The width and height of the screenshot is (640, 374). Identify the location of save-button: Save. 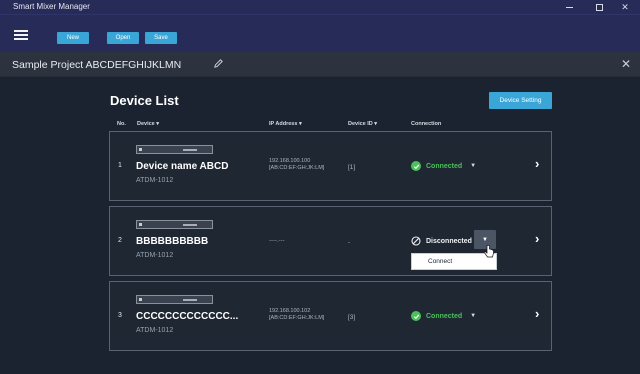
(161, 38).